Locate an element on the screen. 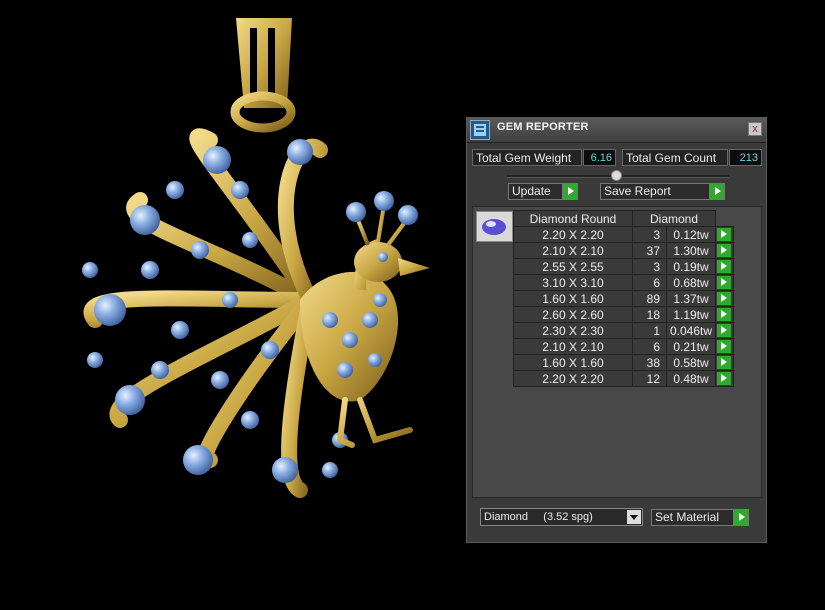 Image resolution: width=825 pixels, height=610 pixels. gem-weight-cell: 0.12tw is located at coordinates (691, 234).